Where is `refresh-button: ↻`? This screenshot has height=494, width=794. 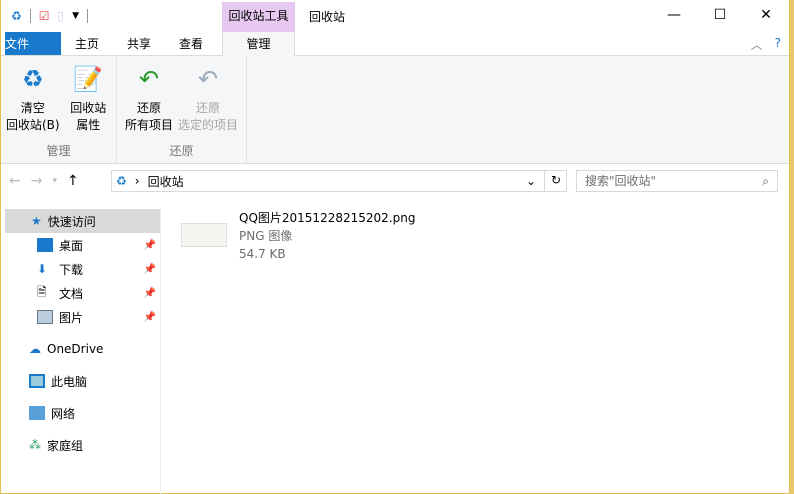 refresh-button: ↻ is located at coordinates (555, 181).